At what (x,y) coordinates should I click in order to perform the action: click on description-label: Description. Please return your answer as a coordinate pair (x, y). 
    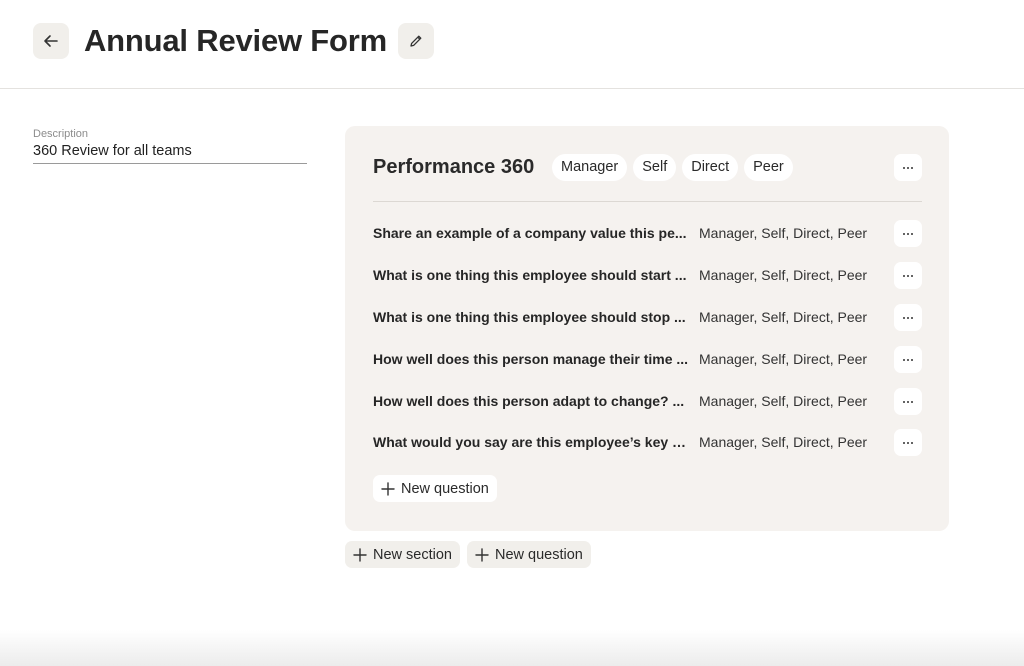
    Looking at the image, I should click on (61, 134).